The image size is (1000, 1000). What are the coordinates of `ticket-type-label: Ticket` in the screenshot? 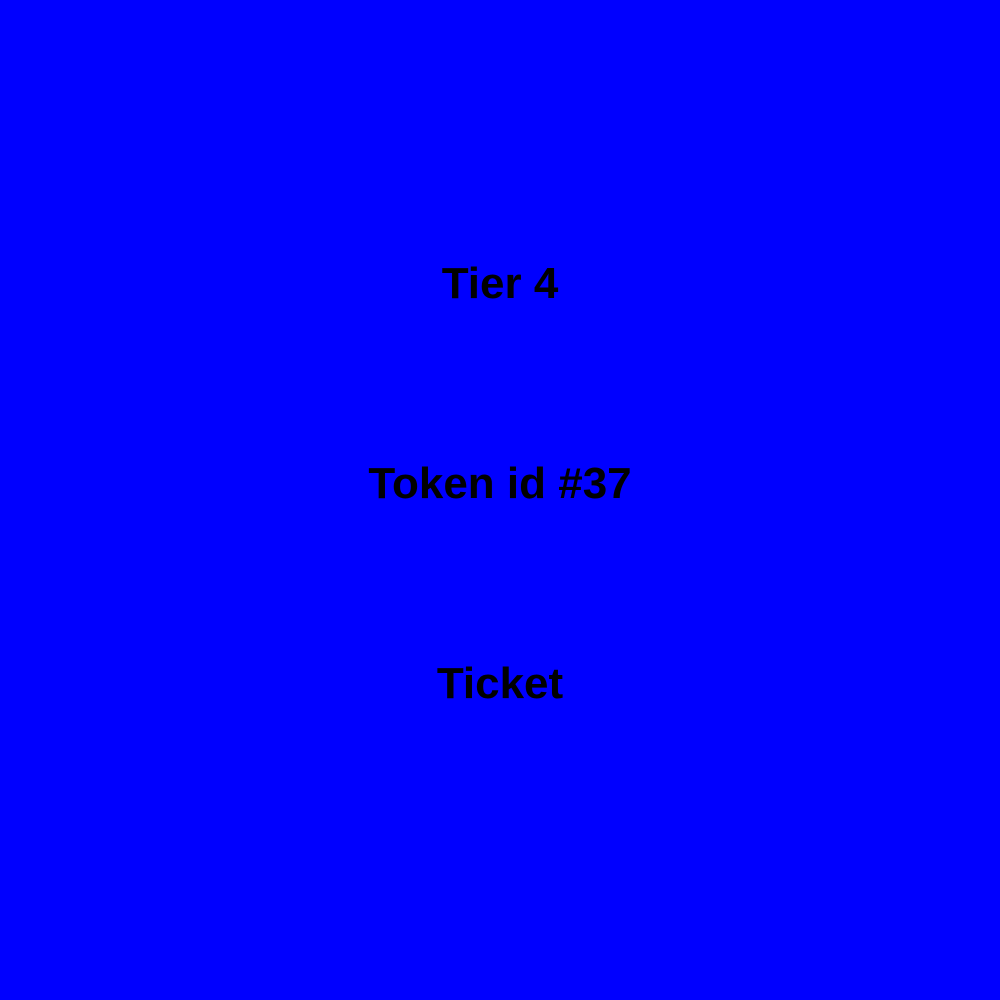 It's located at (500, 683).